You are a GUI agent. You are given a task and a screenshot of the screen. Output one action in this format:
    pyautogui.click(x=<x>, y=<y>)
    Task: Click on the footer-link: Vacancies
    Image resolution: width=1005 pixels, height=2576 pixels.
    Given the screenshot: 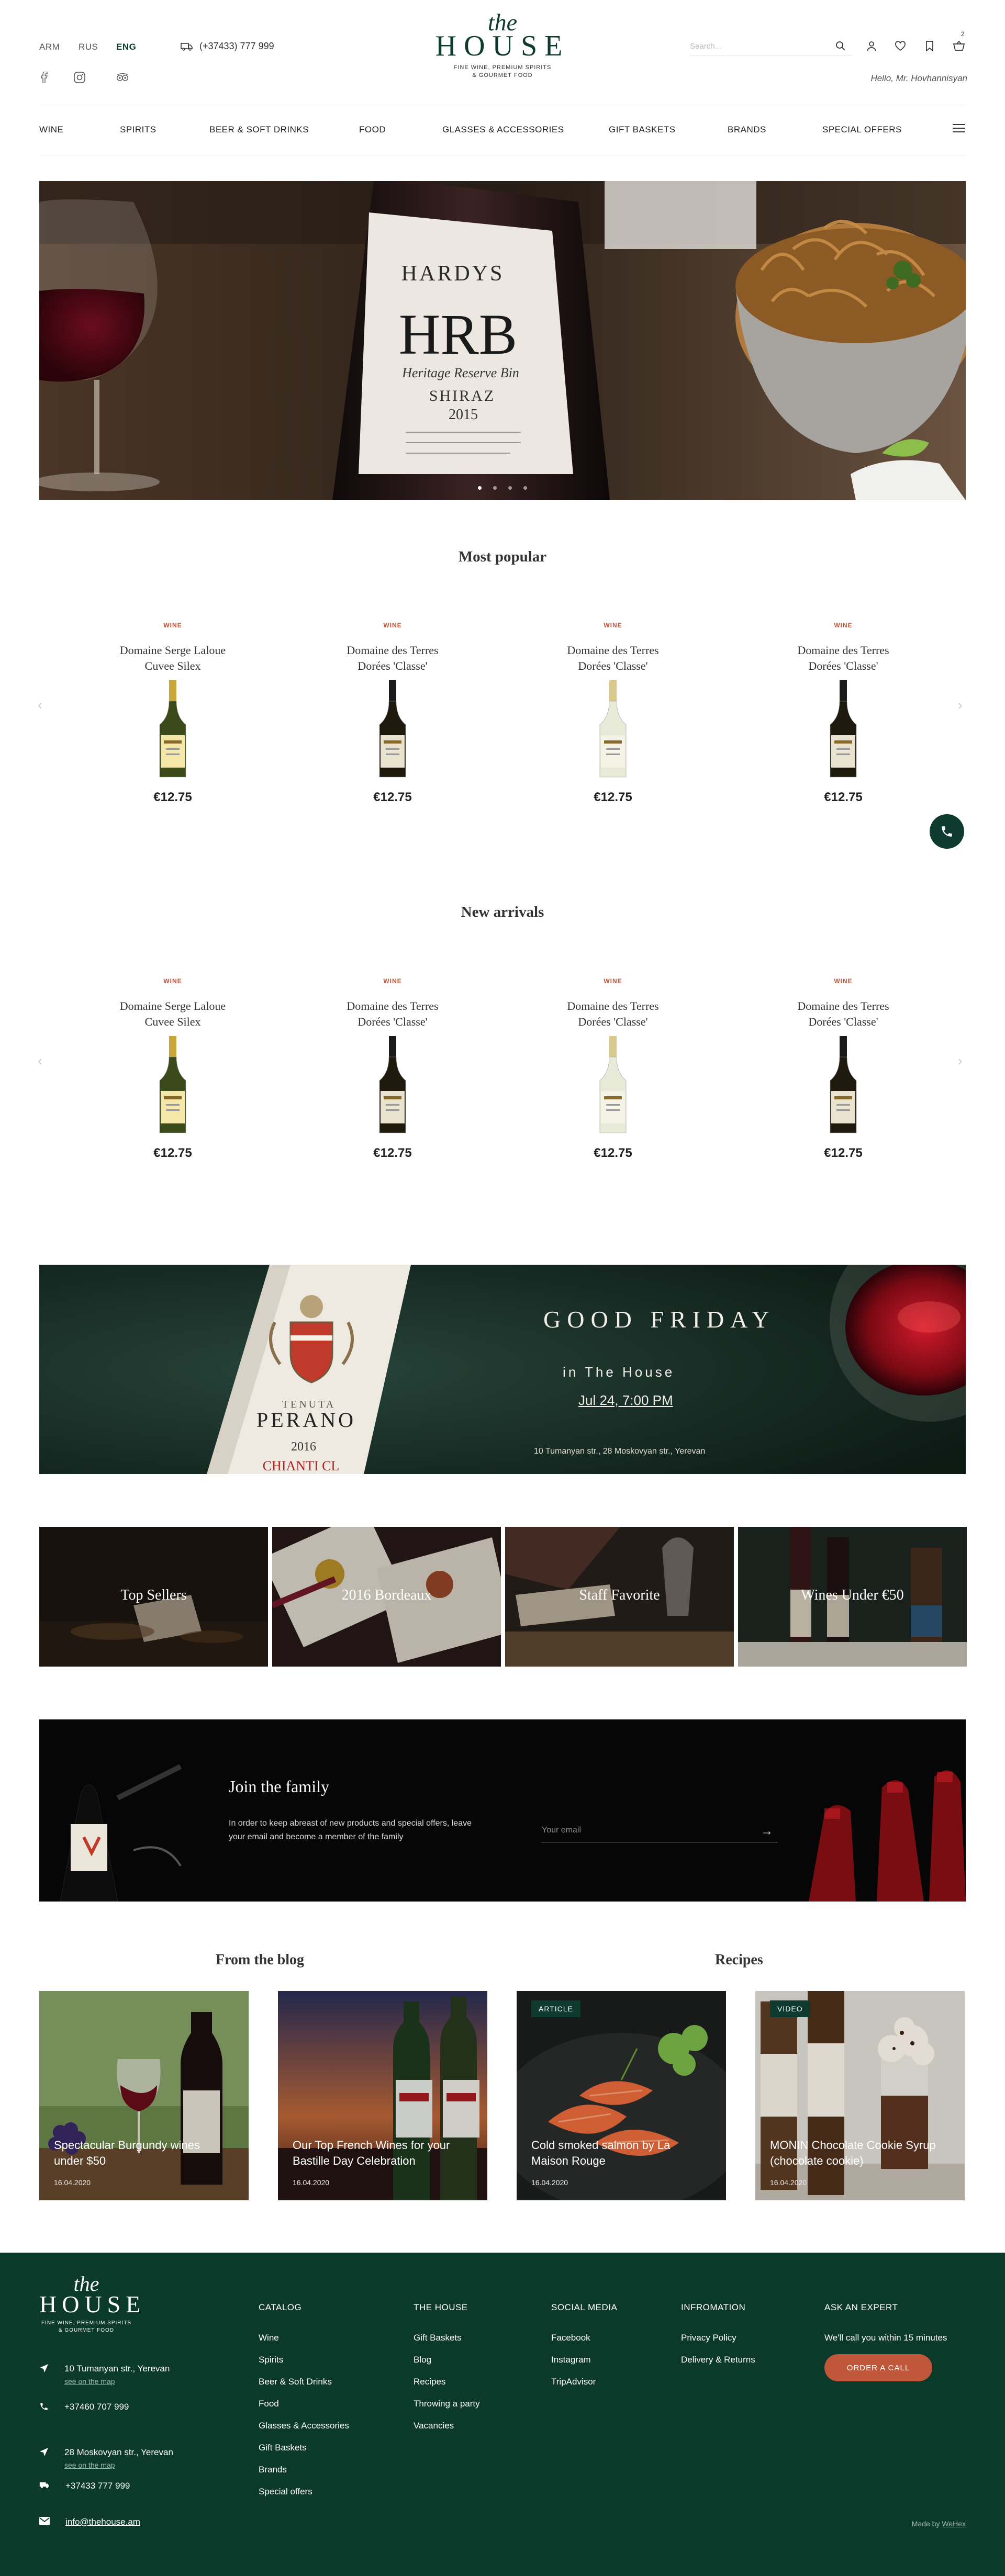 What is the action you would take?
    pyautogui.click(x=447, y=2426)
    